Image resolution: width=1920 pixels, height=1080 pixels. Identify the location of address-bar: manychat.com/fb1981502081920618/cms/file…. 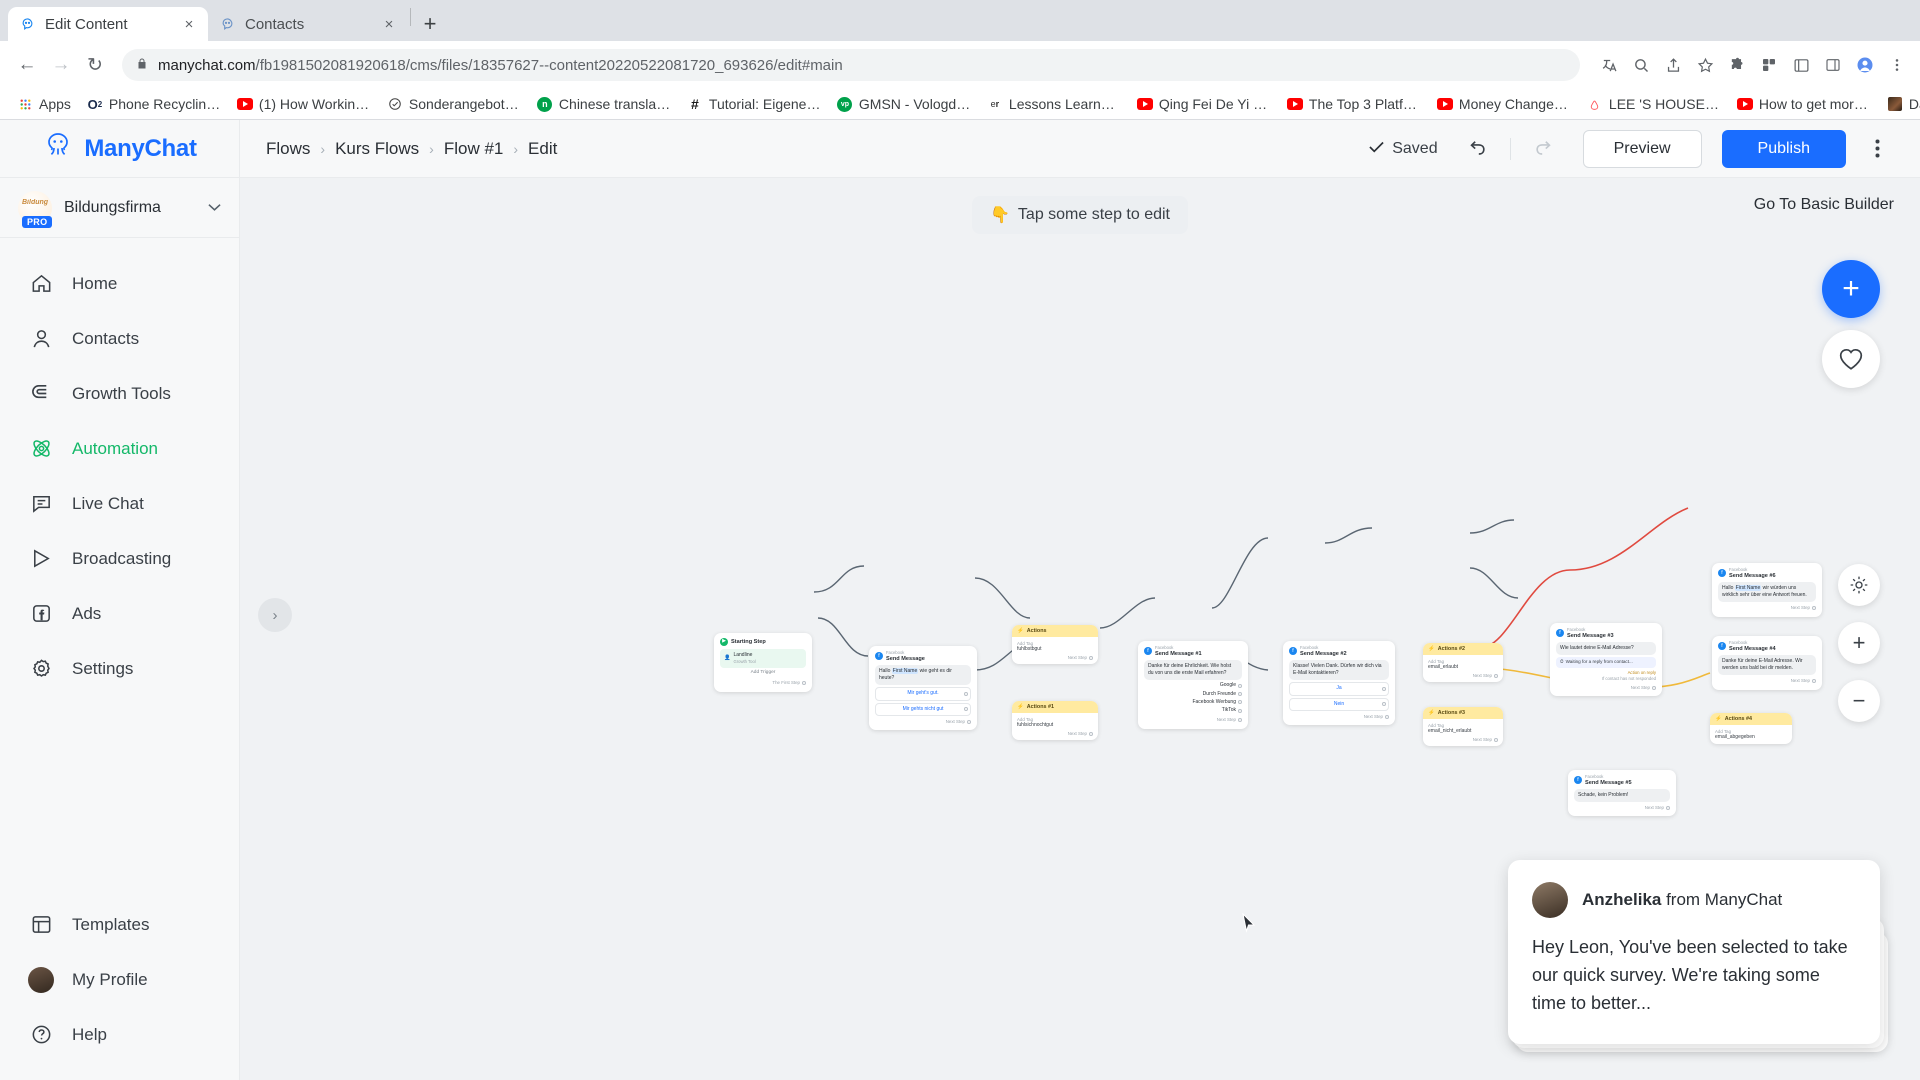
(851, 65).